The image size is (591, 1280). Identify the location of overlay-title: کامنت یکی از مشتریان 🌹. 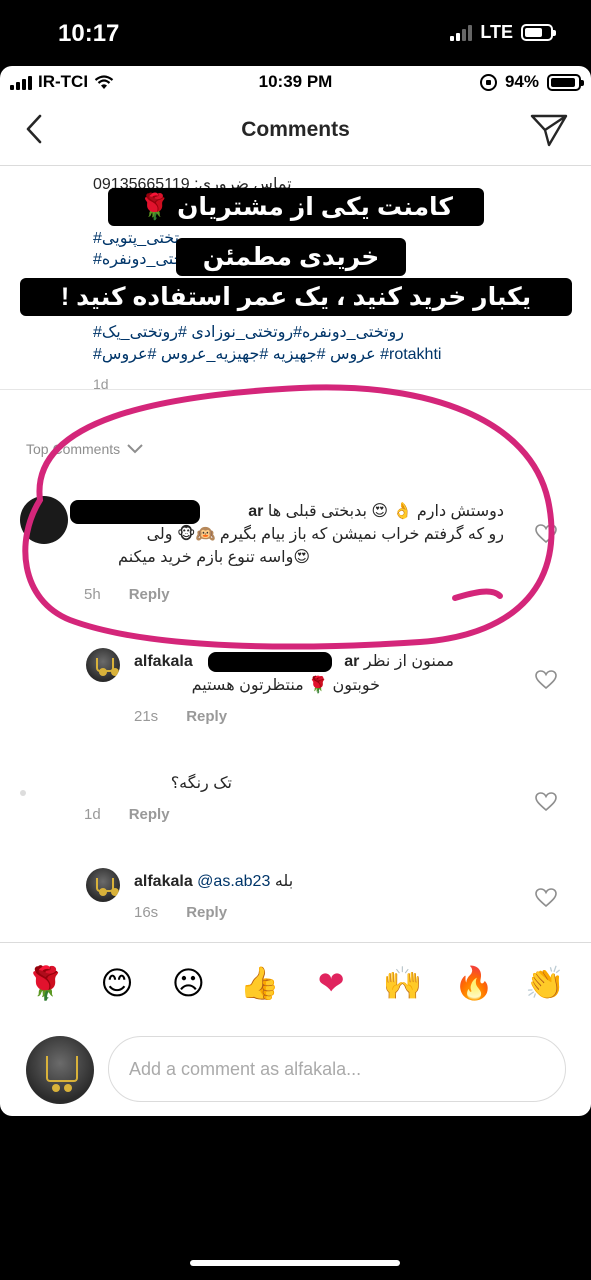
(296, 207).